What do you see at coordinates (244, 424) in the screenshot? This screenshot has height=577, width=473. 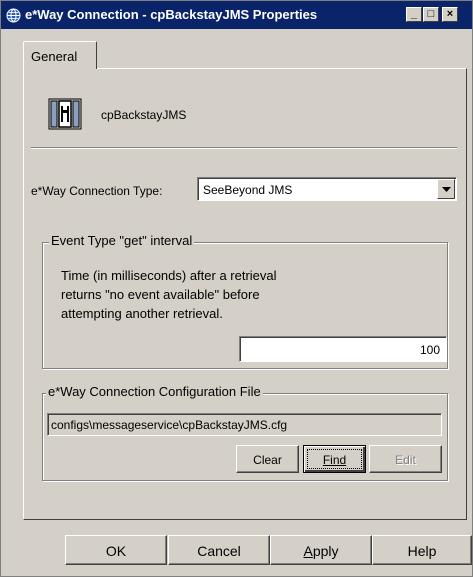 I see `config-path-field: configs\messageservice\cpBackstayJMS.cfg` at bounding box center [244, 424].